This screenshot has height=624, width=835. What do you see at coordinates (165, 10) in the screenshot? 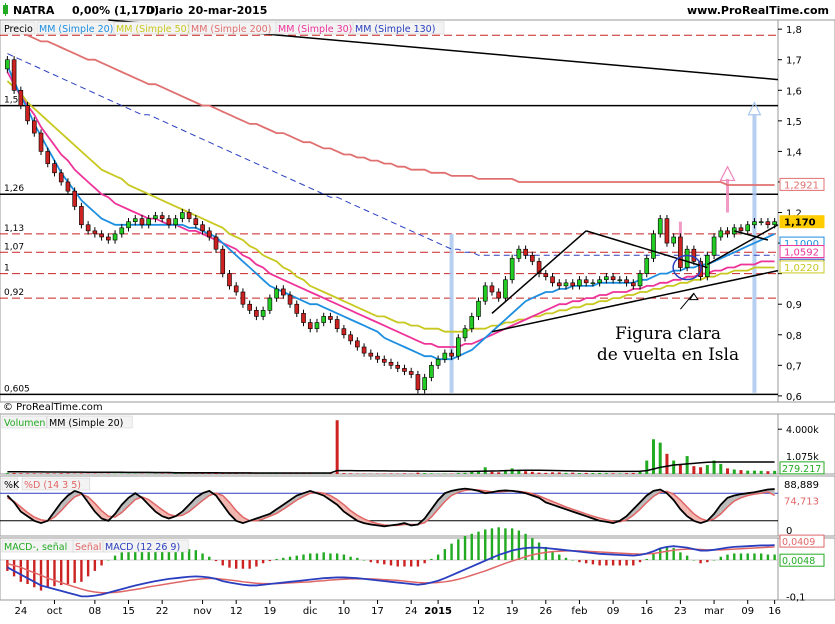
I see `period: Diario` at bounding box center [165, 10].